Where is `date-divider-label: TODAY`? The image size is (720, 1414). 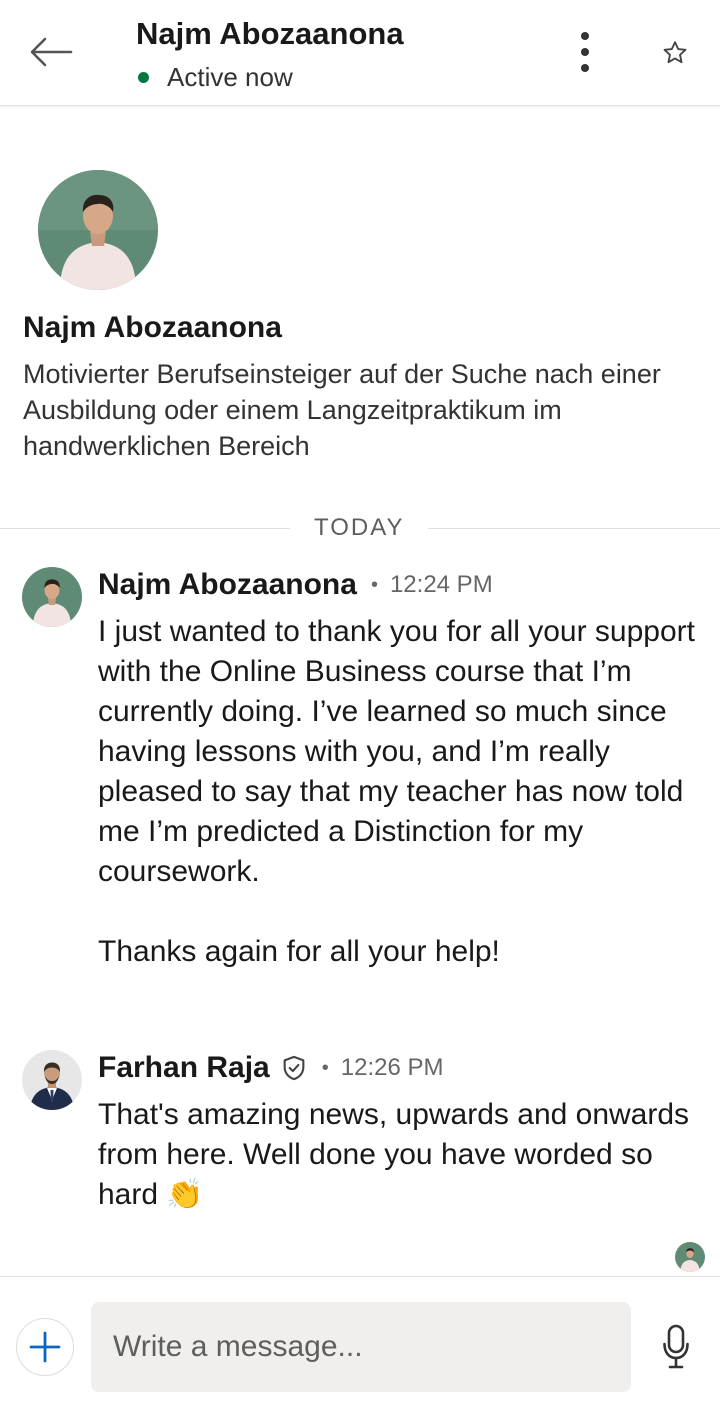 date-divider-label: TODAY is located at coordinates (359, 527).